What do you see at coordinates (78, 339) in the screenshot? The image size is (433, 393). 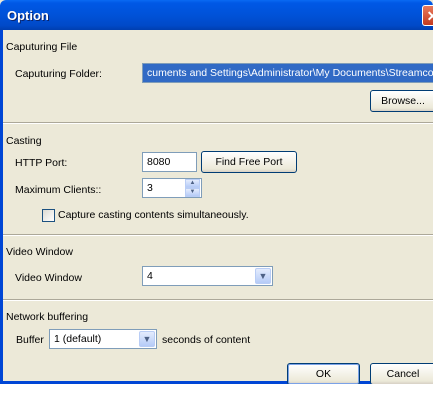 I see `buffer-value: 1 (default)` at bounding box center [78, 339].